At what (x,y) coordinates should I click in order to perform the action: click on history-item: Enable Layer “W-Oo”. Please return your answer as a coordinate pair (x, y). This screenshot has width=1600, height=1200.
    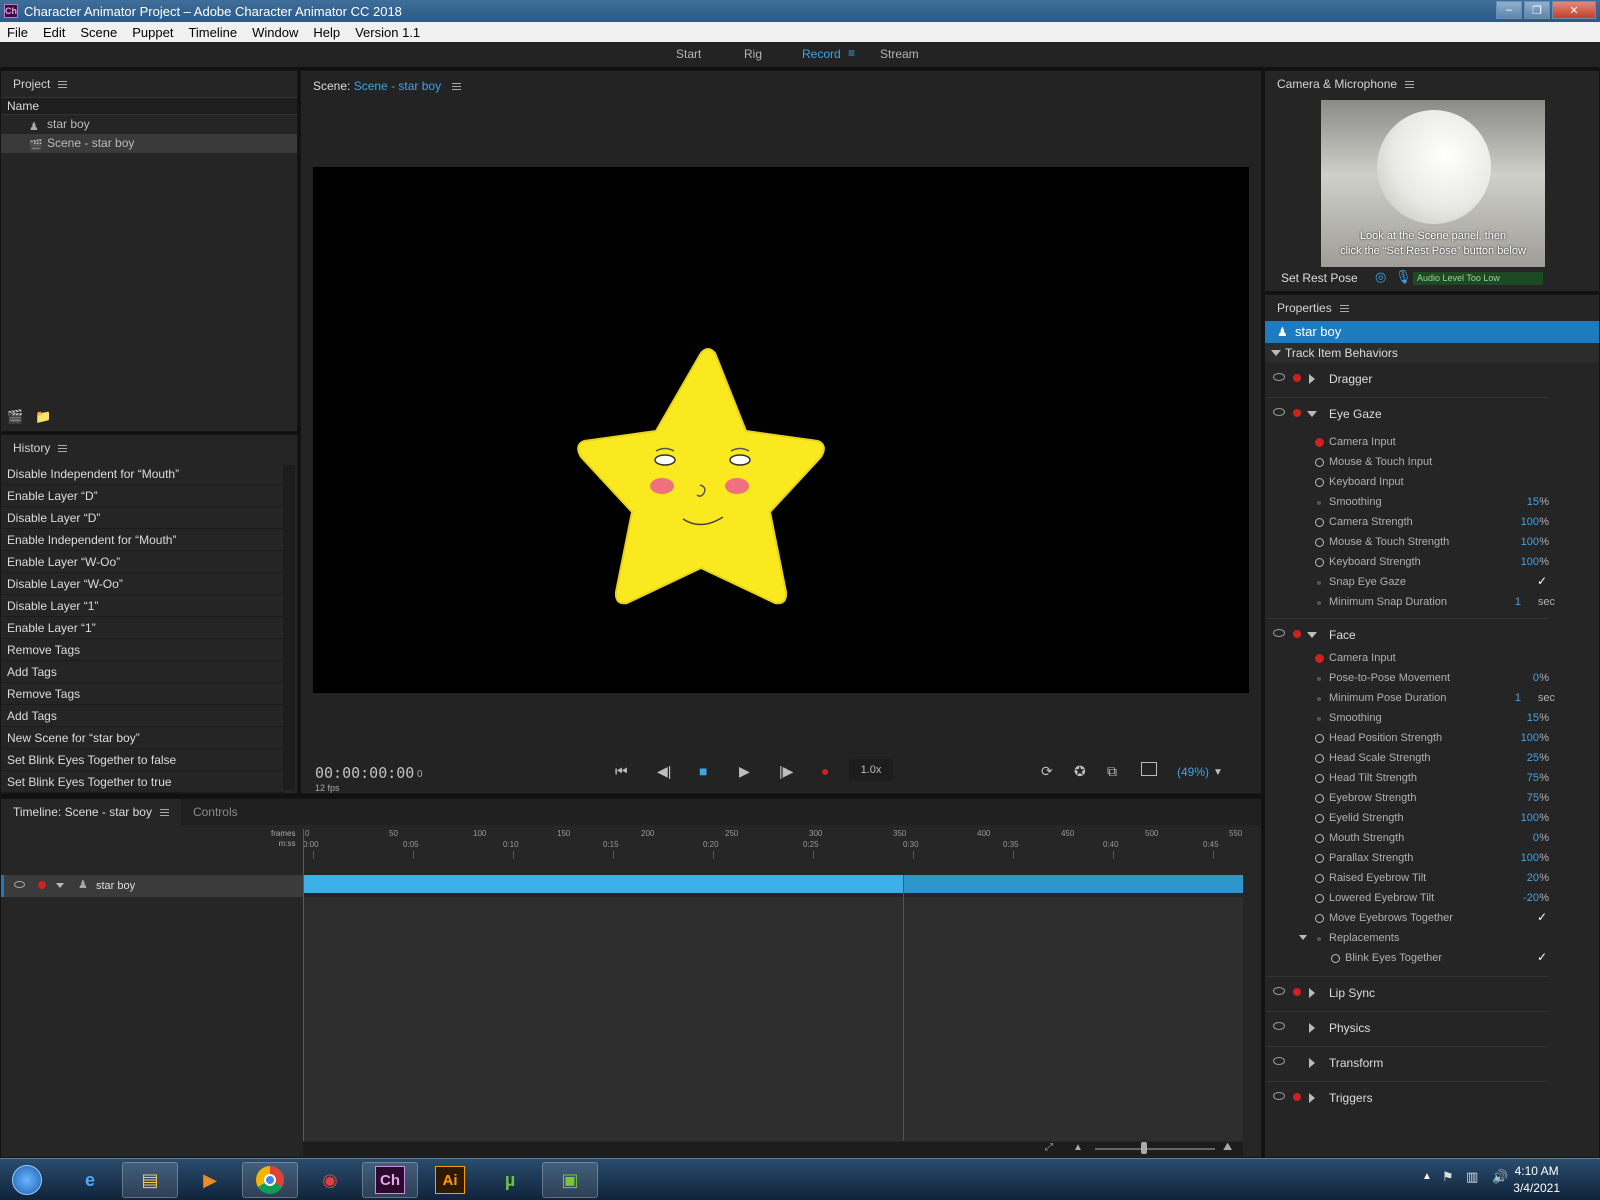
    Looking at the image, I should click on (142, 562).